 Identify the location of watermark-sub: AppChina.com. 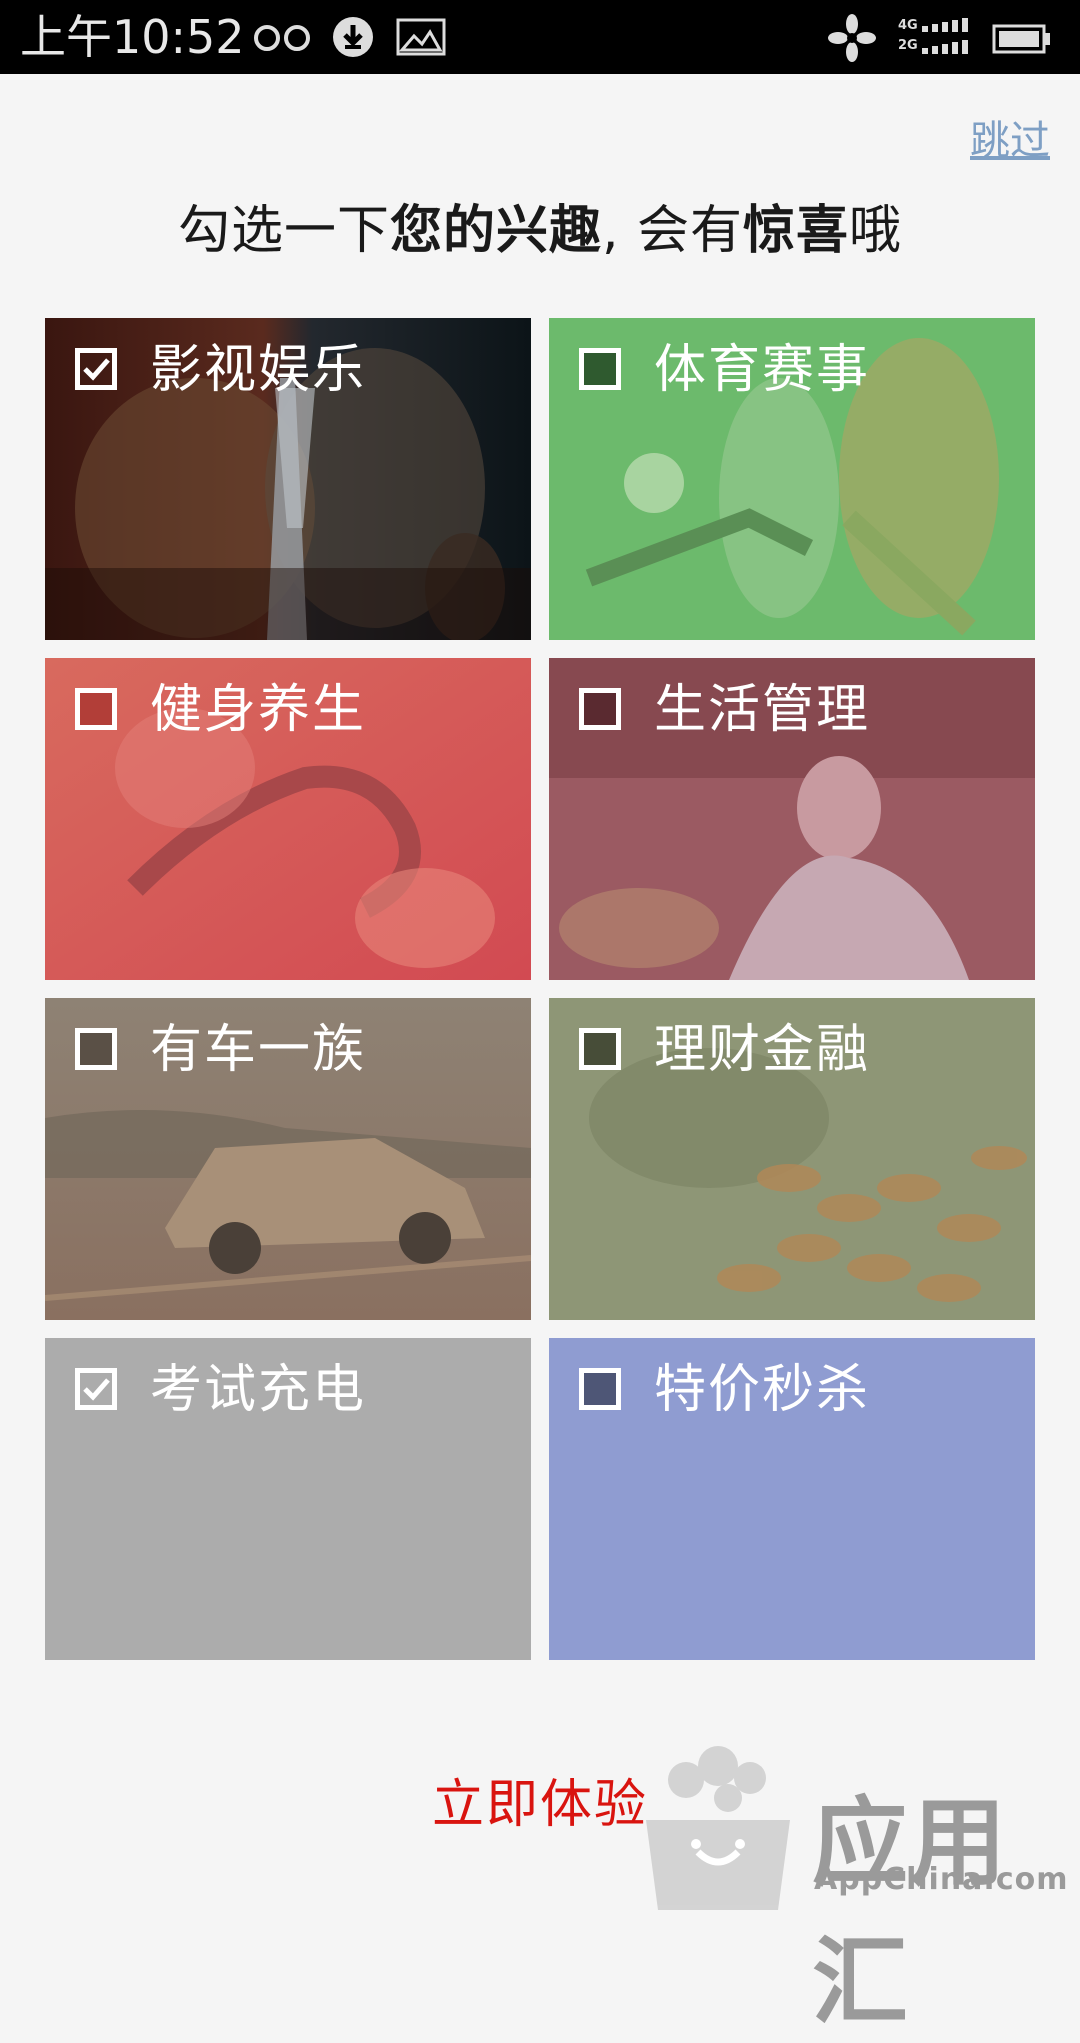
(941, 1879).